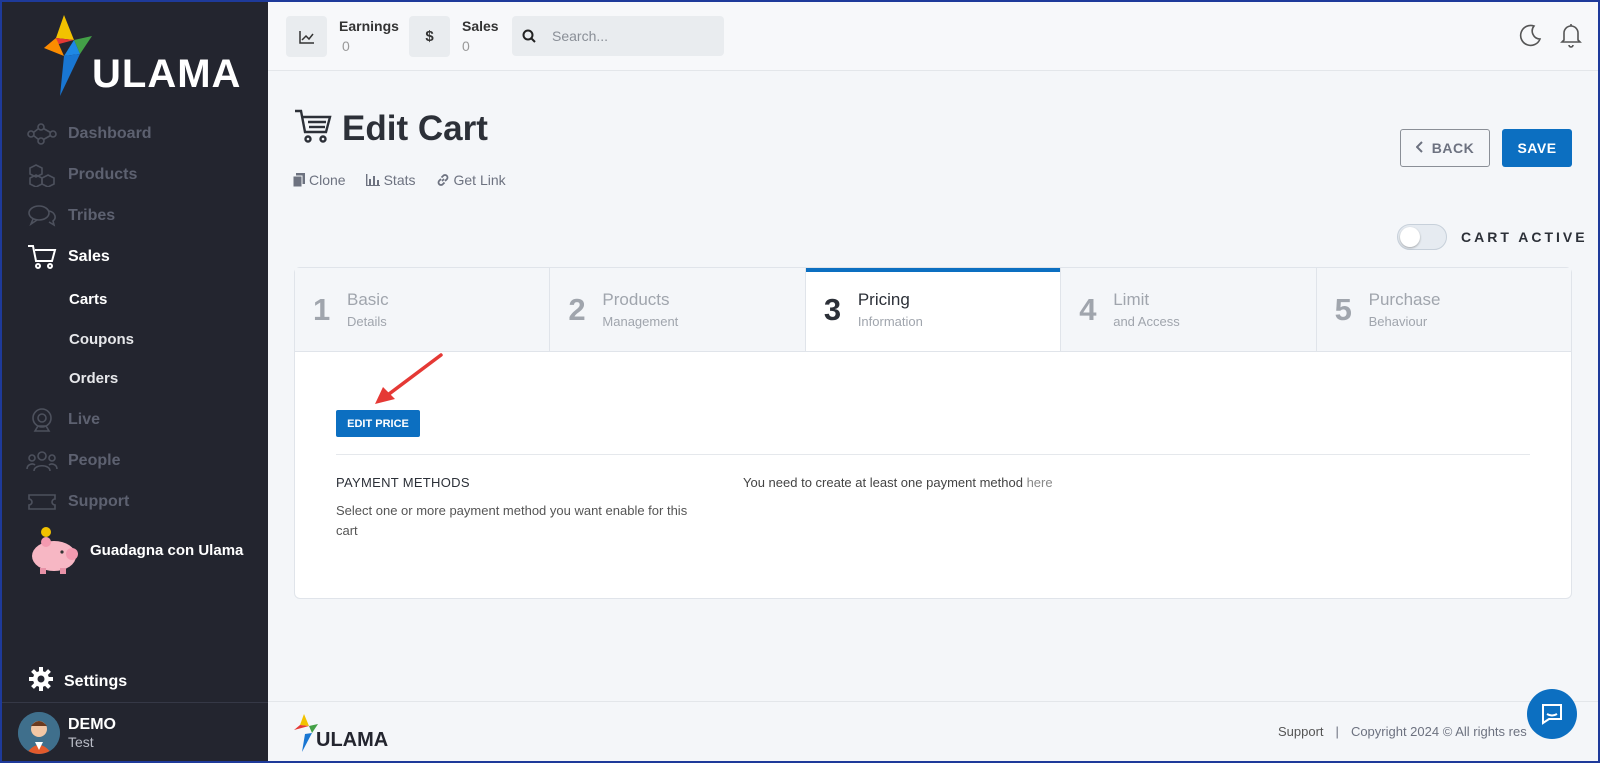 Image resolution: width=1600 pixels, height=763 pixels. Describe the element at coordinates (346, 46) in the screenshot. I see `earnings-value: 0` at that location.